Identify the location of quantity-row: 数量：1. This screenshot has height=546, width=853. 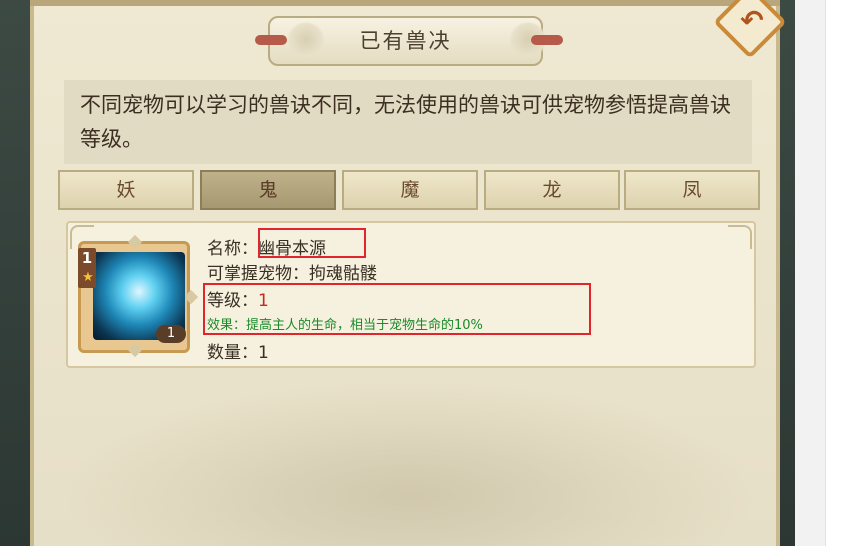
(238, 350).